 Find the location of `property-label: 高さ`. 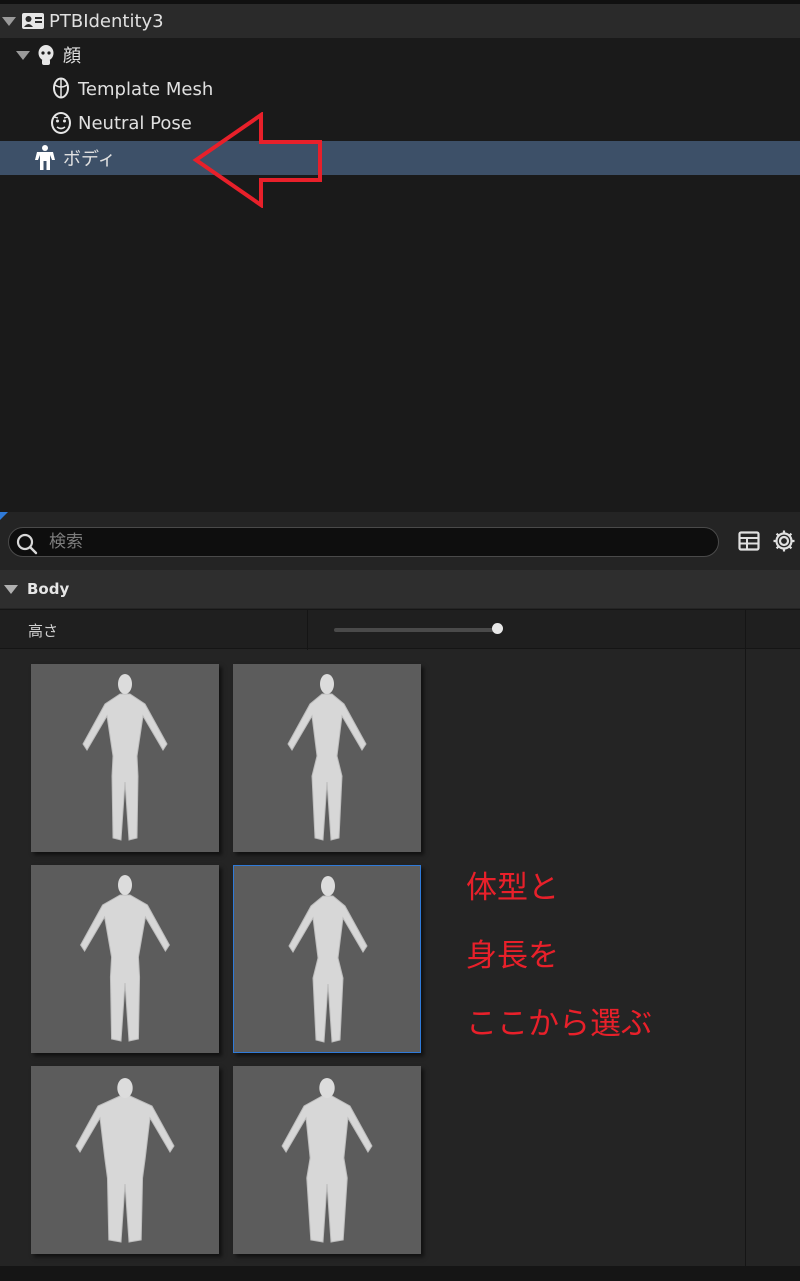

property-label: 高さ is located at coordinates (43, 631).